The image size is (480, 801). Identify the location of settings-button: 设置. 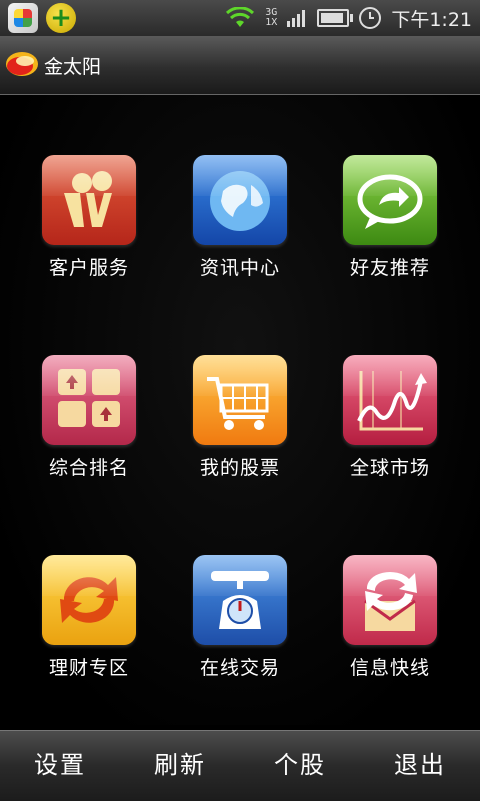
(60, 766).